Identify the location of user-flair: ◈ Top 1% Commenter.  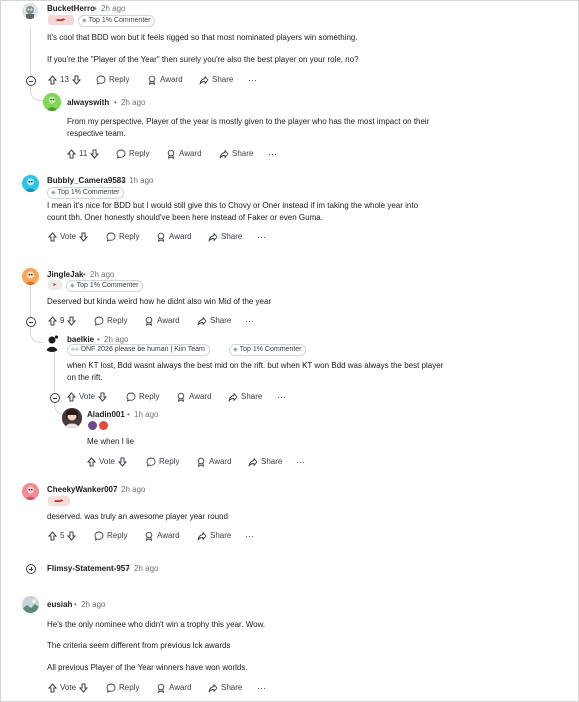
(105, 286).